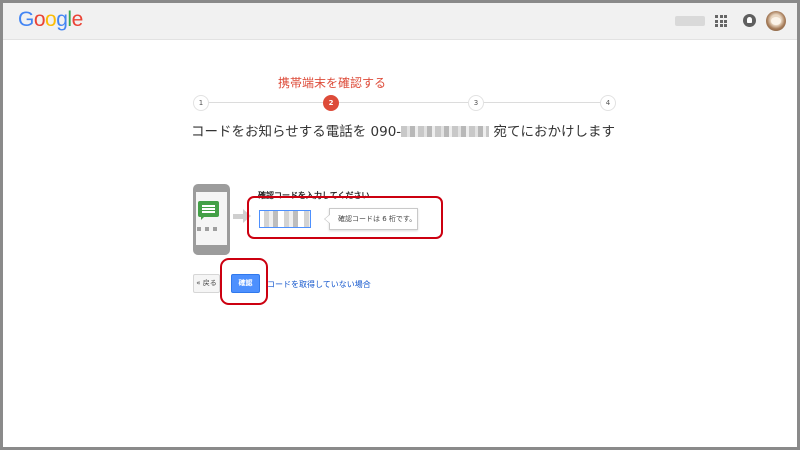  I want to click on no-code-link: コードを取得していない場合, so click(319, 284).